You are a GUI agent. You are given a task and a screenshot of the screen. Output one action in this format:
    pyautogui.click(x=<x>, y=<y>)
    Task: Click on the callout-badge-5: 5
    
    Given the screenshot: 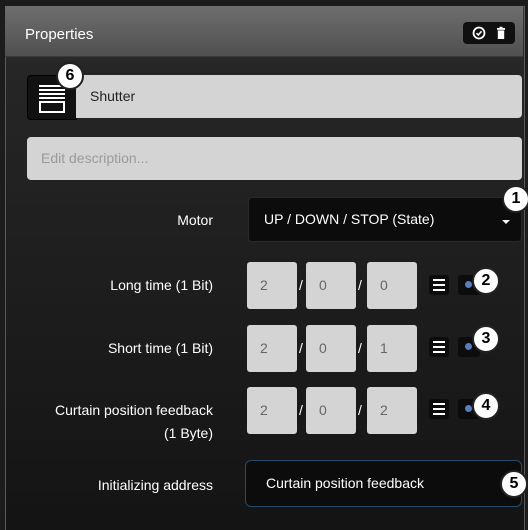 What is the action you would take?
    pyautogui.click(x=514, y=484)
    